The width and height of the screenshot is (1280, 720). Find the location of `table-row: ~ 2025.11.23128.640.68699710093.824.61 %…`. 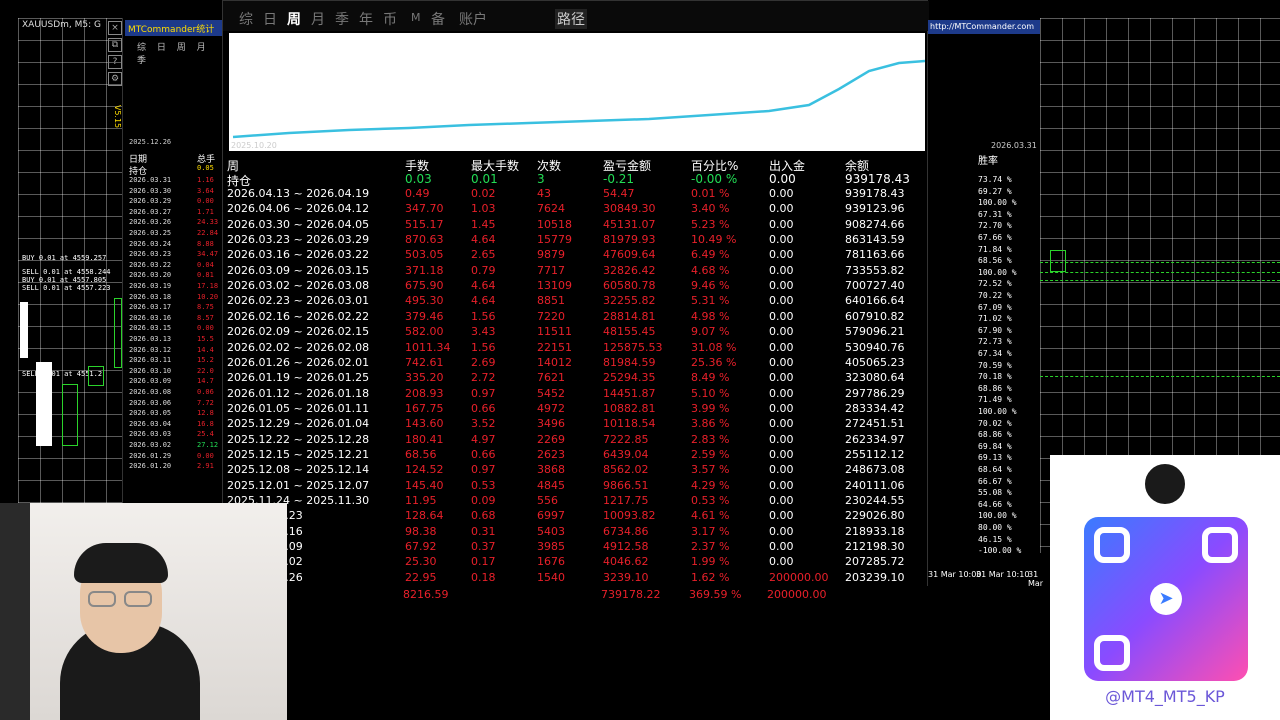

table-row: ~ 2025.11.23128.640.68699710093.824.61 %… is located at coordinates (577, 516).